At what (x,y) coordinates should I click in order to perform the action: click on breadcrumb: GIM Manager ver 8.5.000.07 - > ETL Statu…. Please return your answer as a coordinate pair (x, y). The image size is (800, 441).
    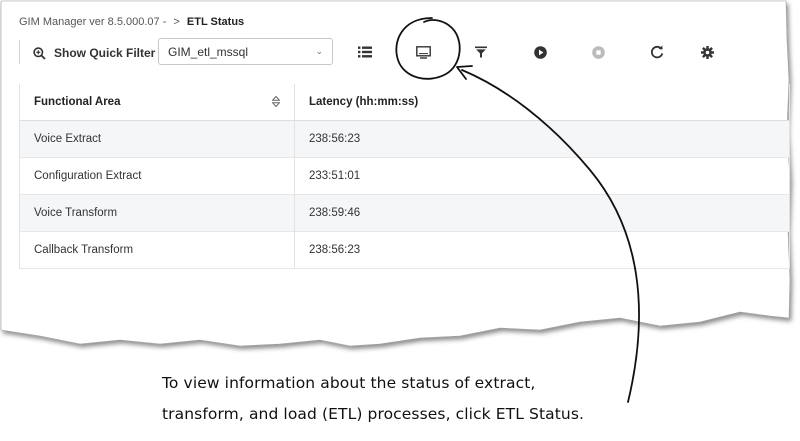
    Looking at the image, I should click on (131, 22).